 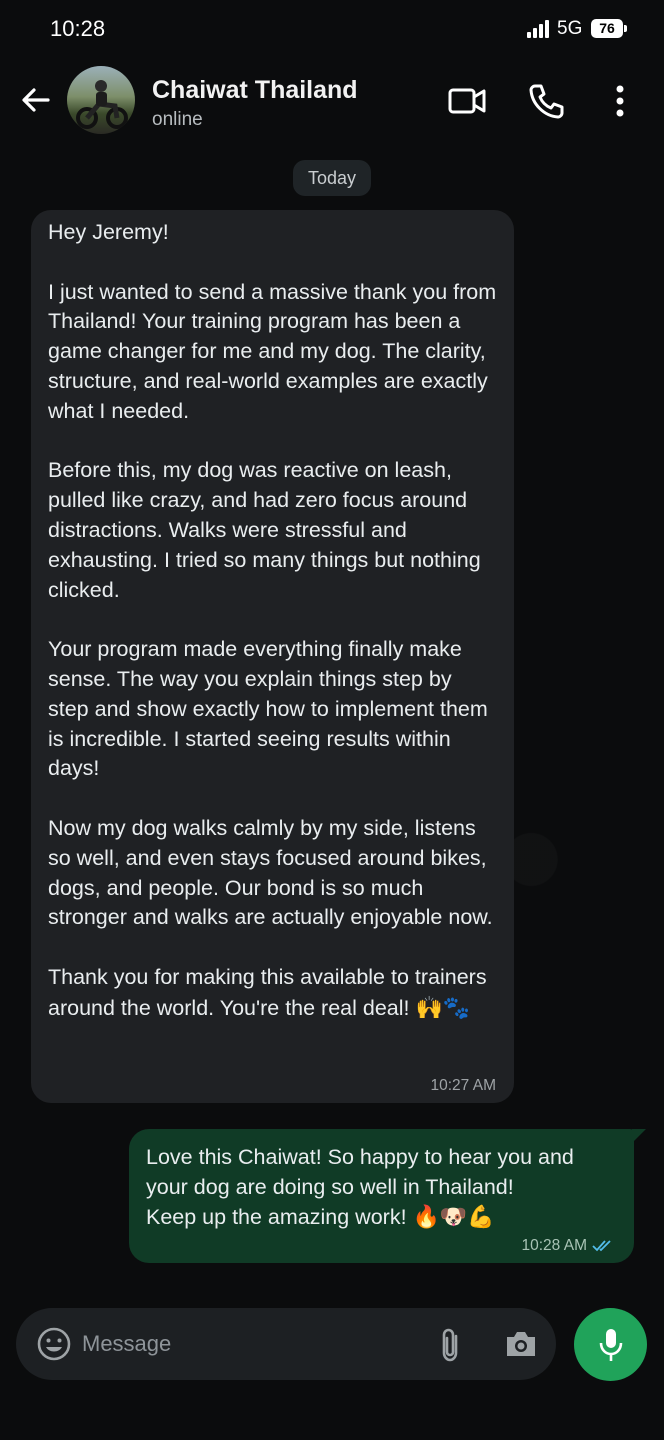 What do you see at coordinates (521, 1344) in the screenshot?
I see `camera-icon` at bounding box center [521, 1344].